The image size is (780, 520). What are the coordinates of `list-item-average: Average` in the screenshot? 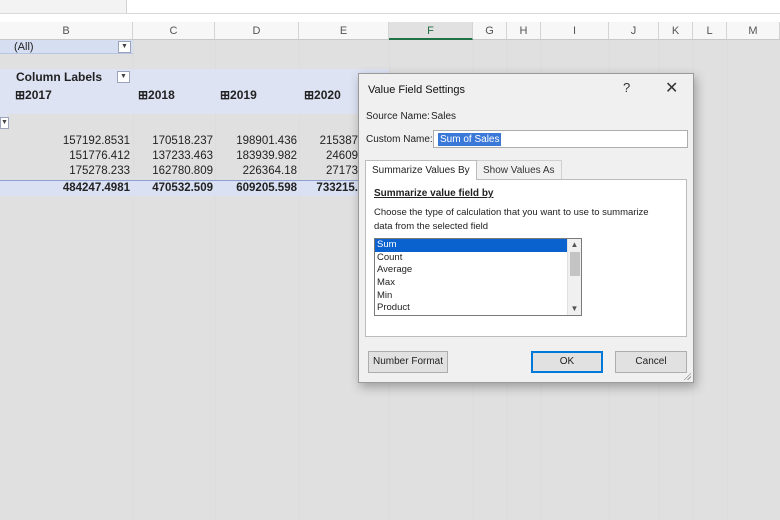 It's located at (478, 270).